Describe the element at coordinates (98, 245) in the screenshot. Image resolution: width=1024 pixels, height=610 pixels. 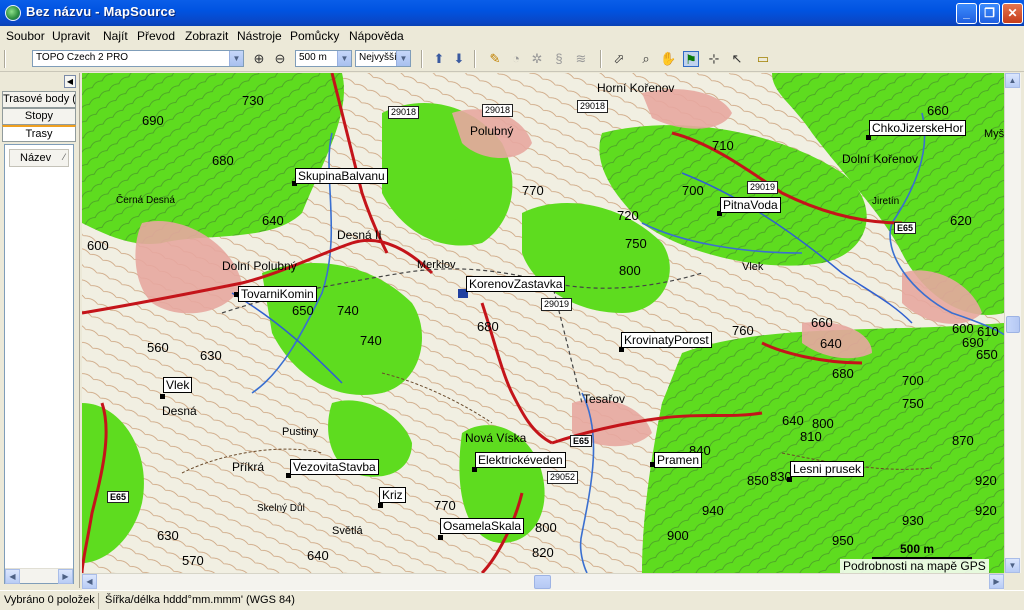
I see `contour-label: 600` at that location.